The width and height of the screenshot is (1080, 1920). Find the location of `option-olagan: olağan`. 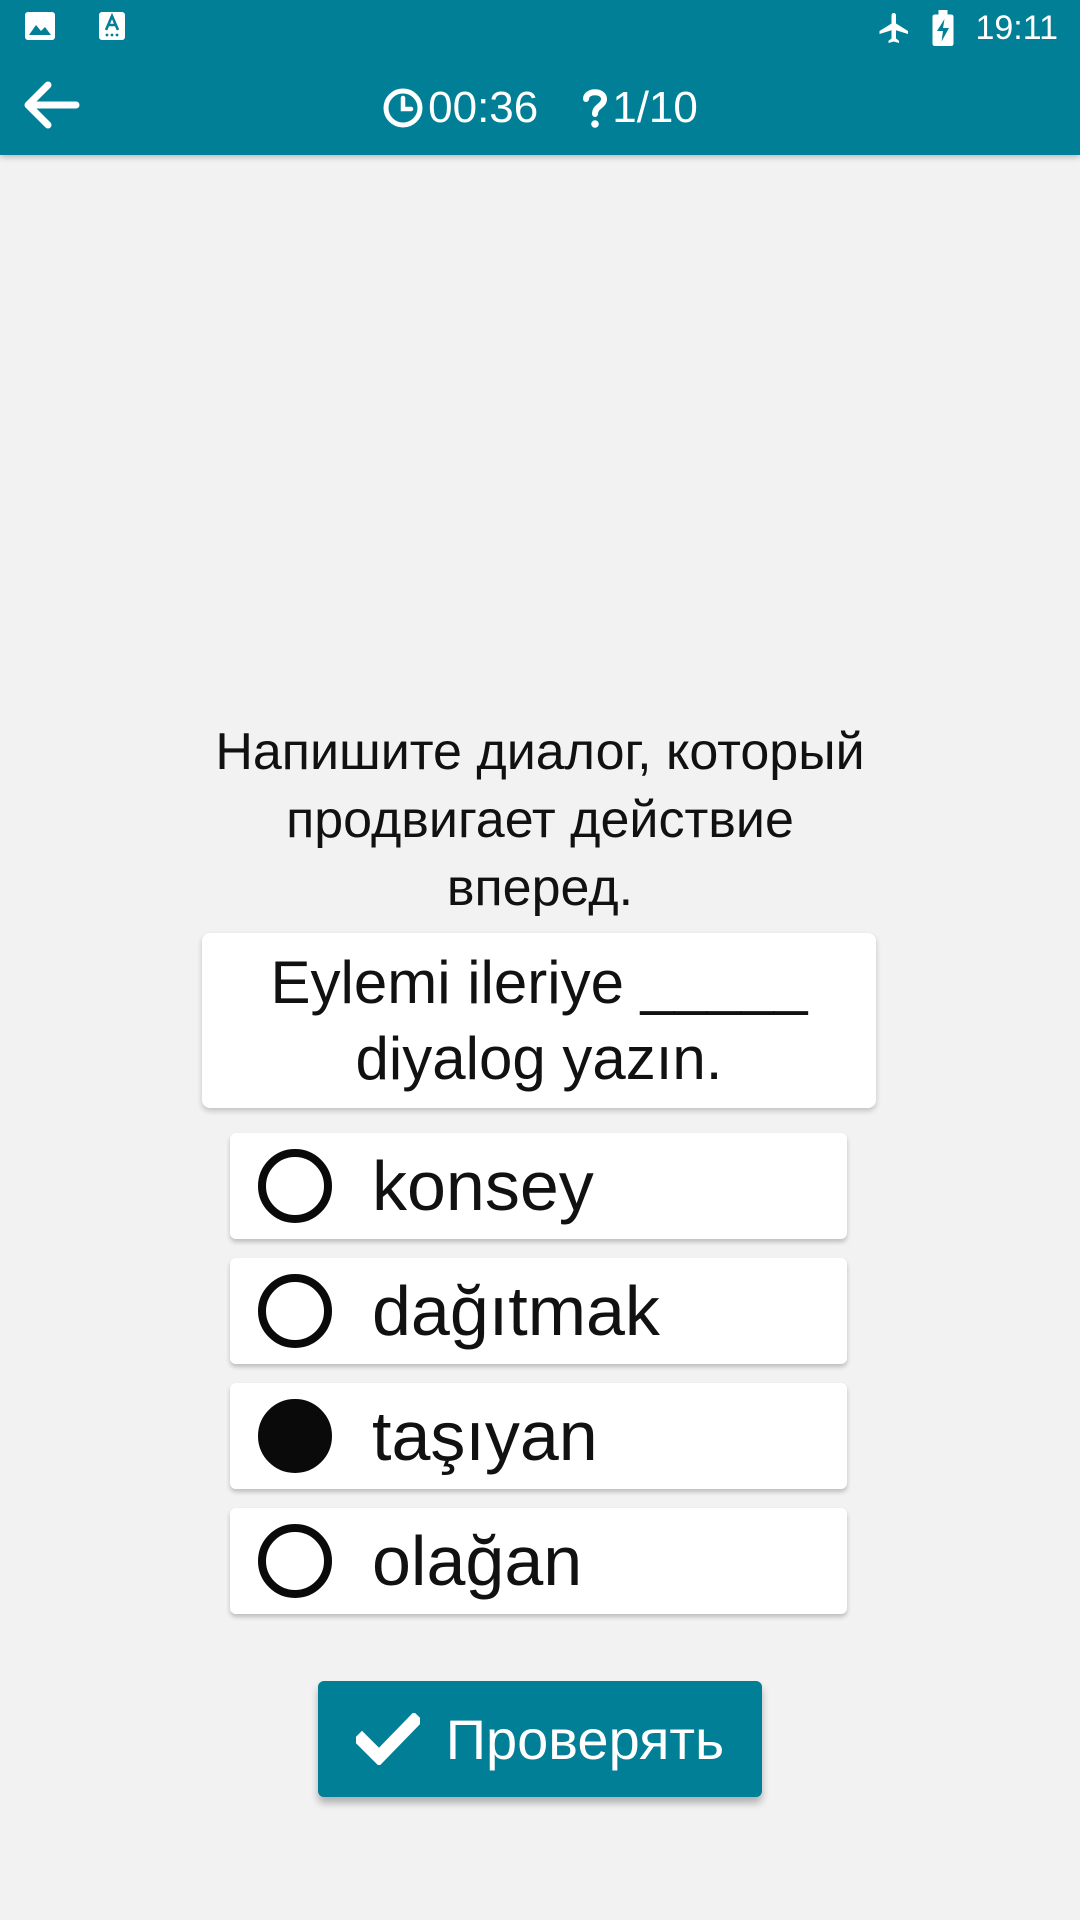

option-olagan: olağan is located at coordinates (538, 1561).